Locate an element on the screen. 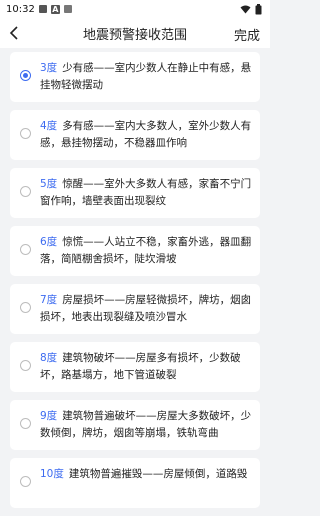 The width and height of the screenshot is (320, 516). back-chevron-icon is located at coordinates (13, 33).